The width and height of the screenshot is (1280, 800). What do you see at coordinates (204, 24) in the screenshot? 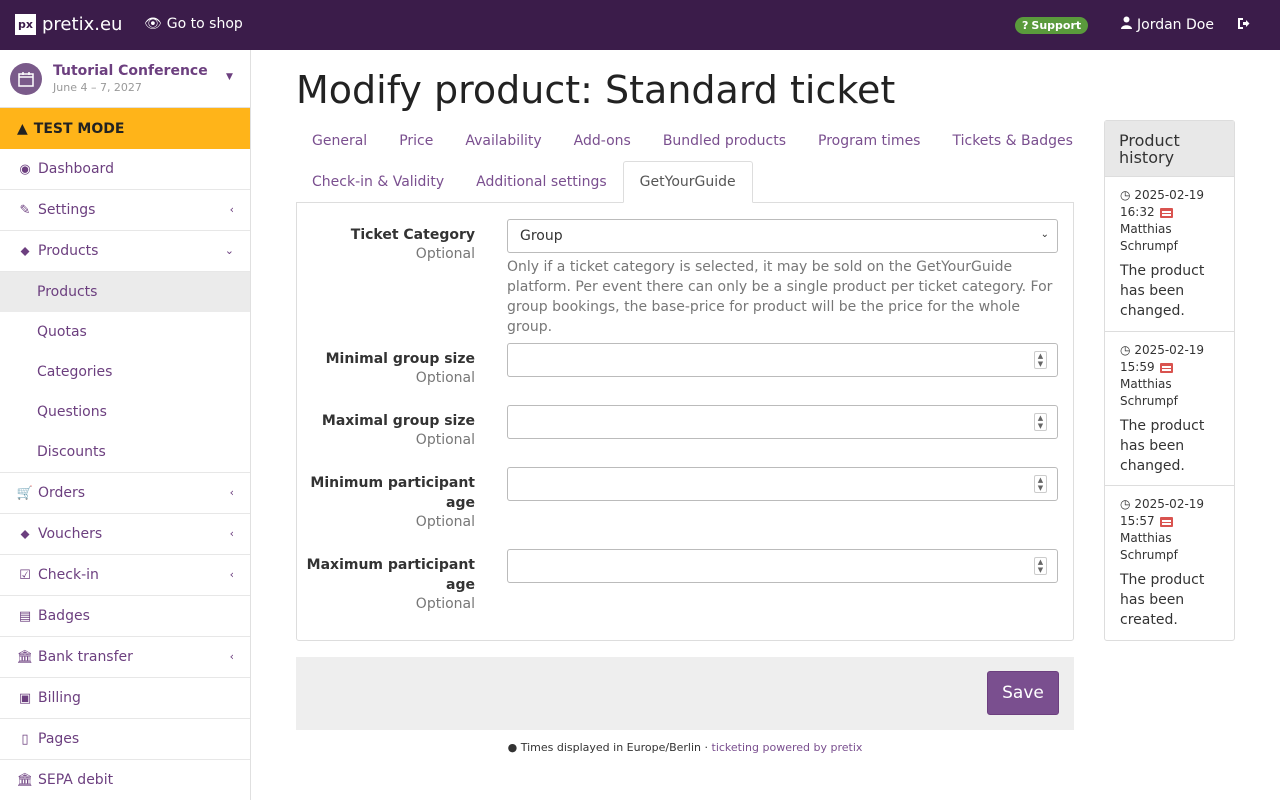
I see `go-to-shop-label: Go to shop` at bounding box center [204, 24].